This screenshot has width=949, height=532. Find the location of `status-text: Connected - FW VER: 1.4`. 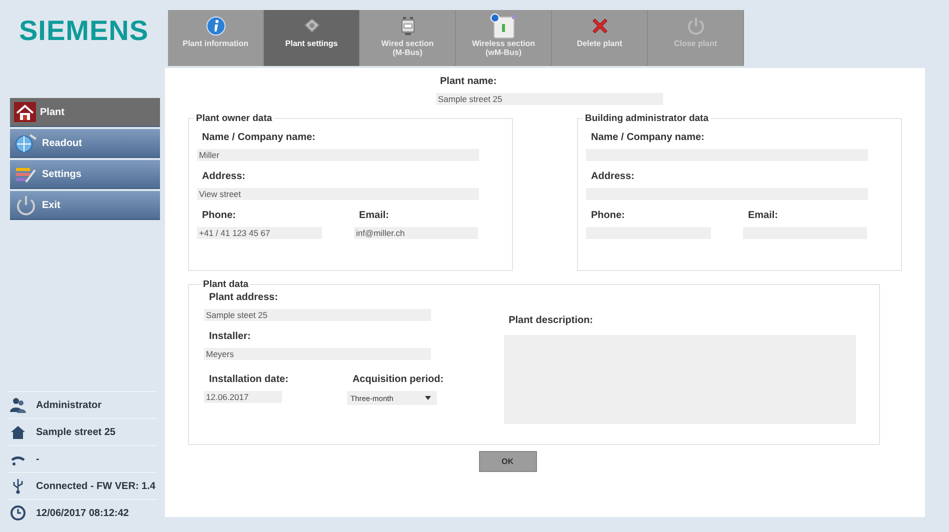

status-text: Connected - FW VER: 1.4 is located at coordinates (96, 486).